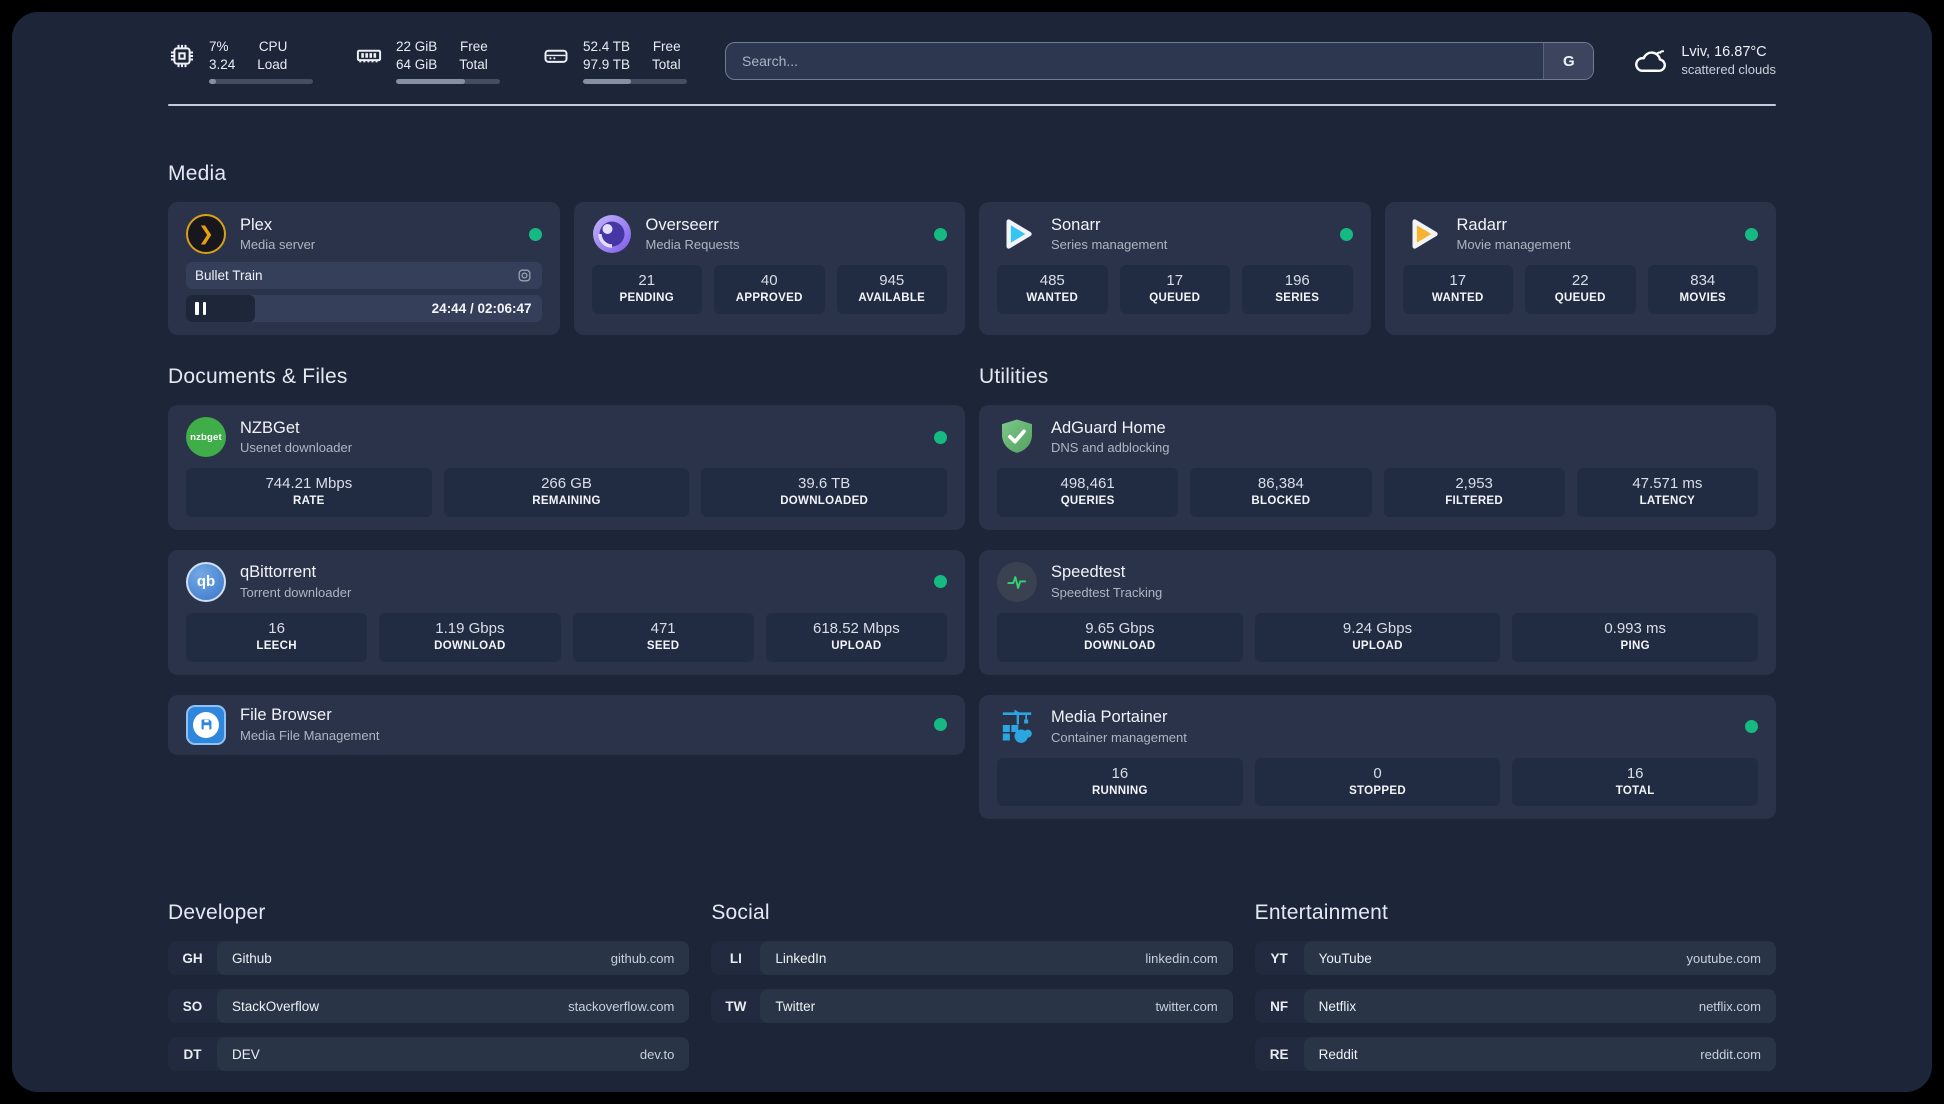  What do you see at coordinates (972, 1006) in the screenshot?
I see `bookmark-twitter: TW Twitter twitter.com` at bounding box center [972, 1006].